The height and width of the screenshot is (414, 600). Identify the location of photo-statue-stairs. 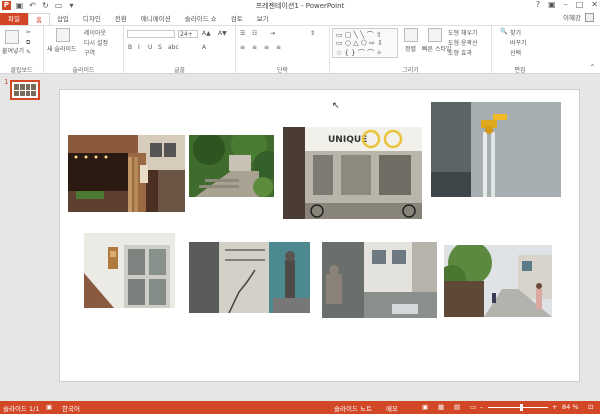
(249, 277).